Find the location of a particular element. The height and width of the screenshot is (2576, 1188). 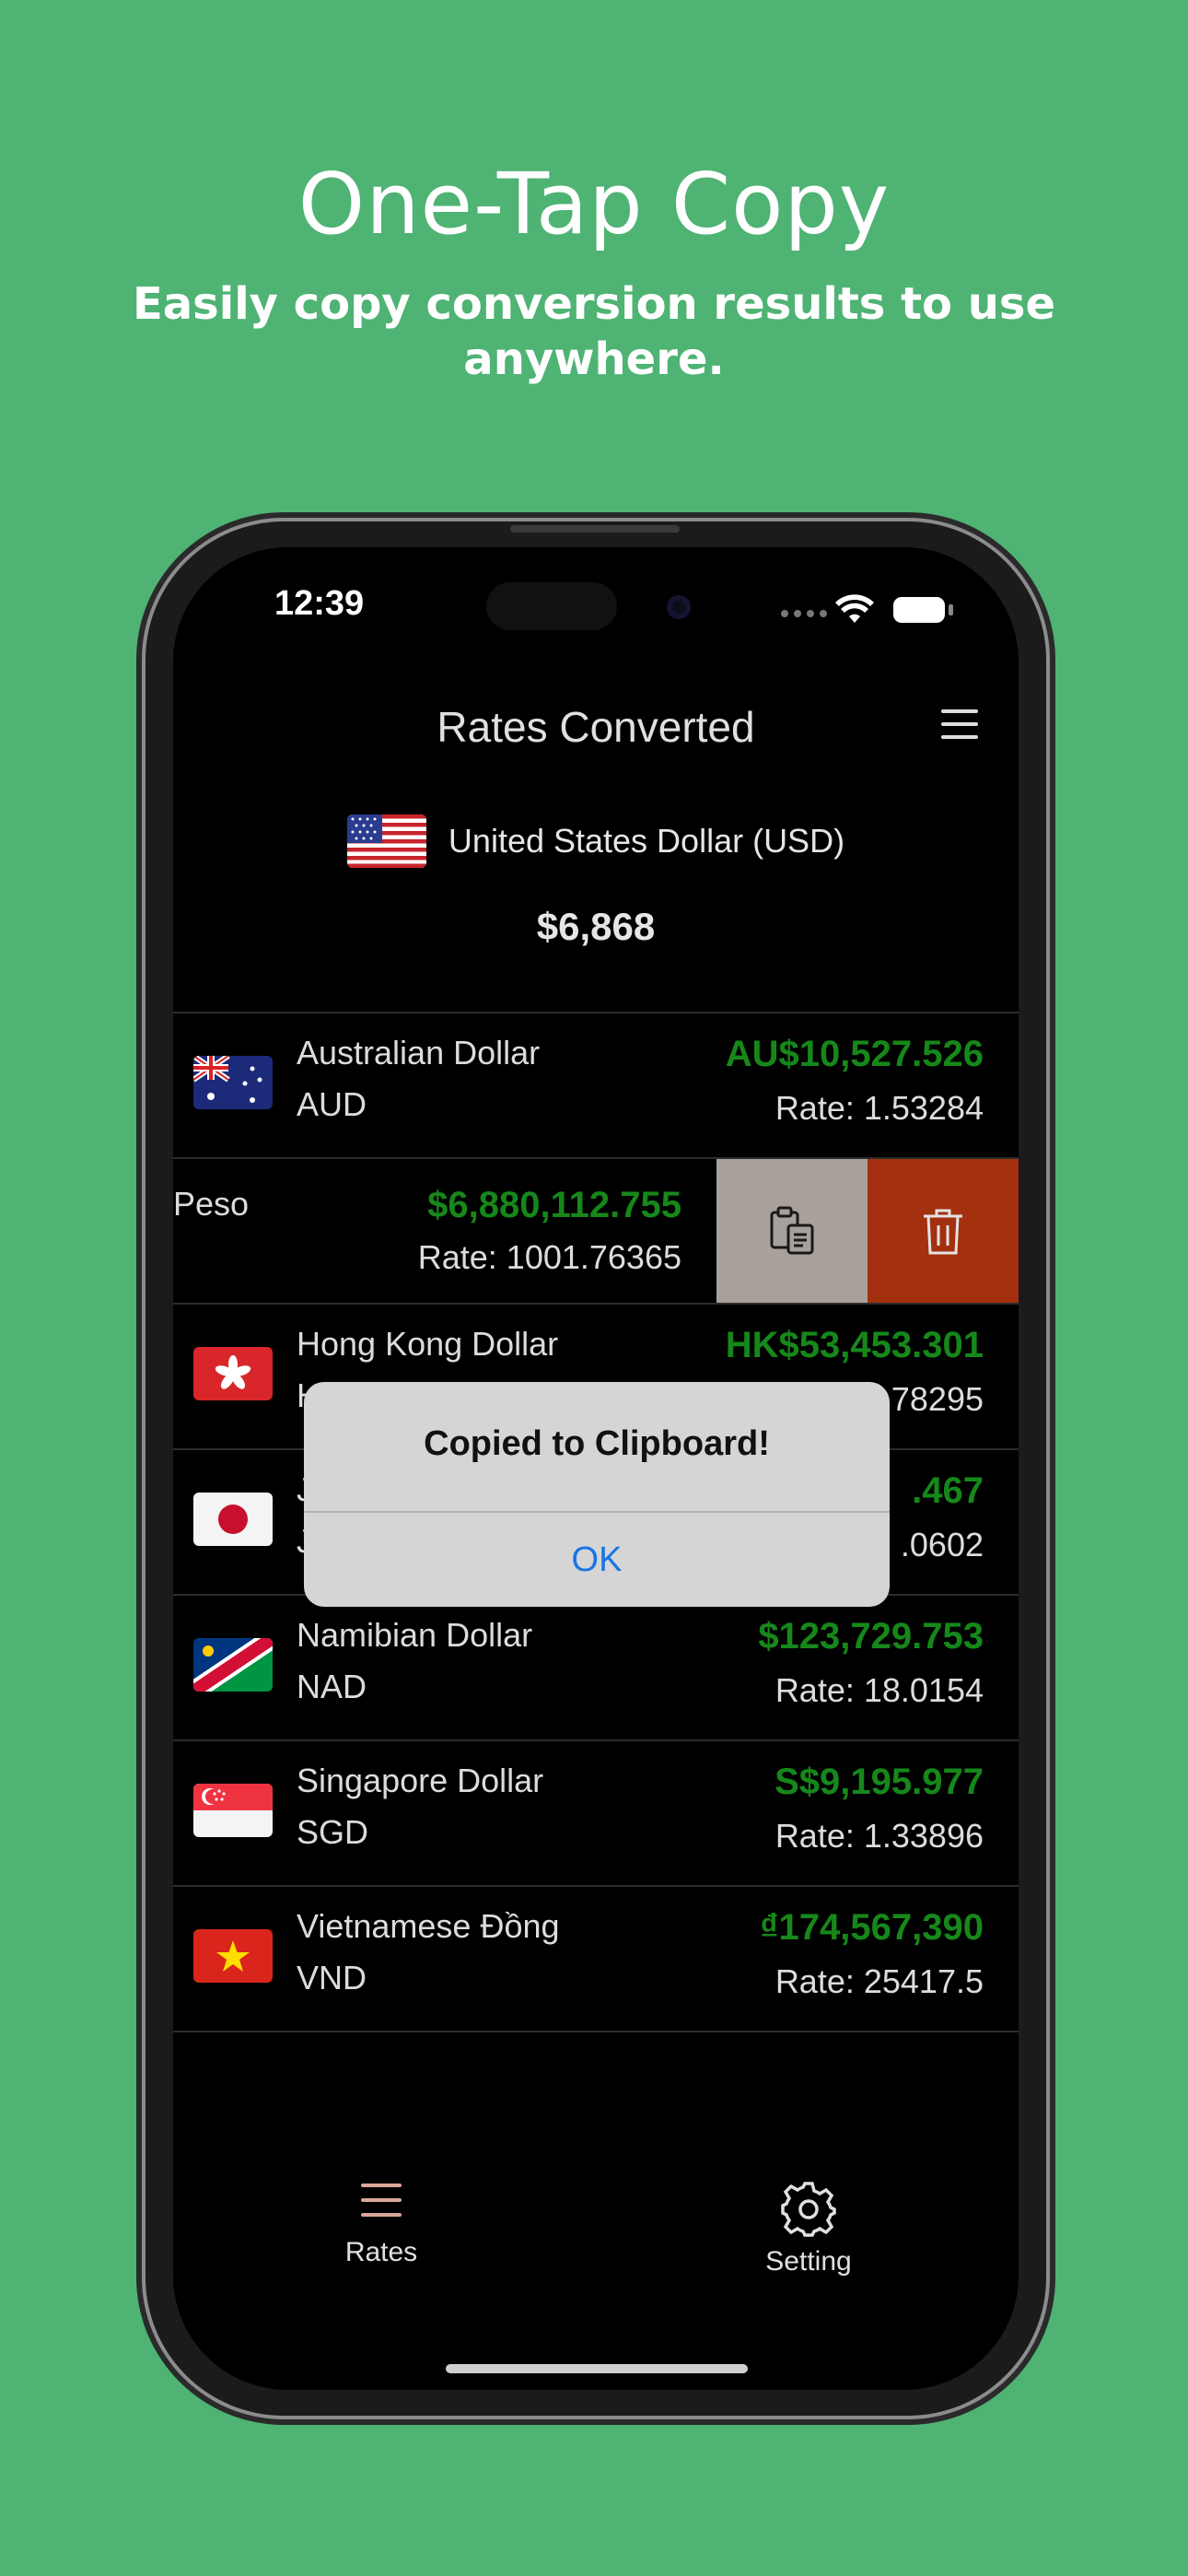

camera-icon is located at coordinates (679, 607).